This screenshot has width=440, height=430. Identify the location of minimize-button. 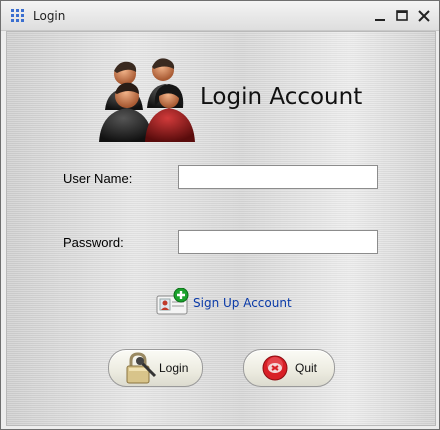
(380, 16).